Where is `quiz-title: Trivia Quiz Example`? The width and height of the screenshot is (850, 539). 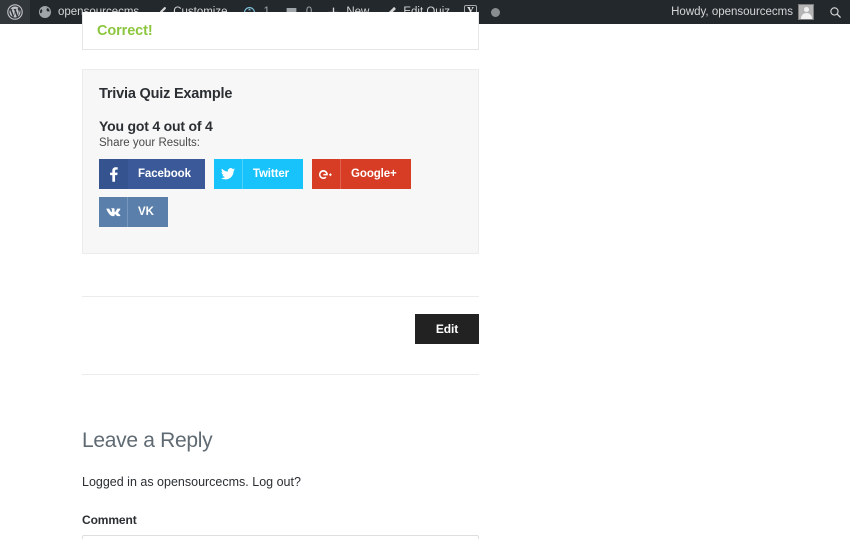 quiz-title: Trivia Quiz Example is located at coordinates (166, 94).